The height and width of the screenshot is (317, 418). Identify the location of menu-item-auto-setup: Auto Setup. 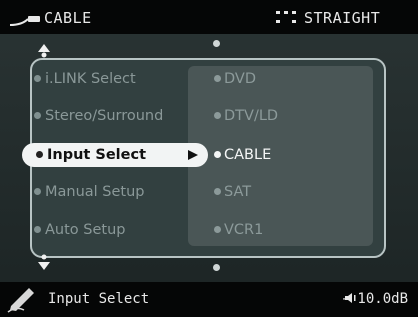
(109, 230).